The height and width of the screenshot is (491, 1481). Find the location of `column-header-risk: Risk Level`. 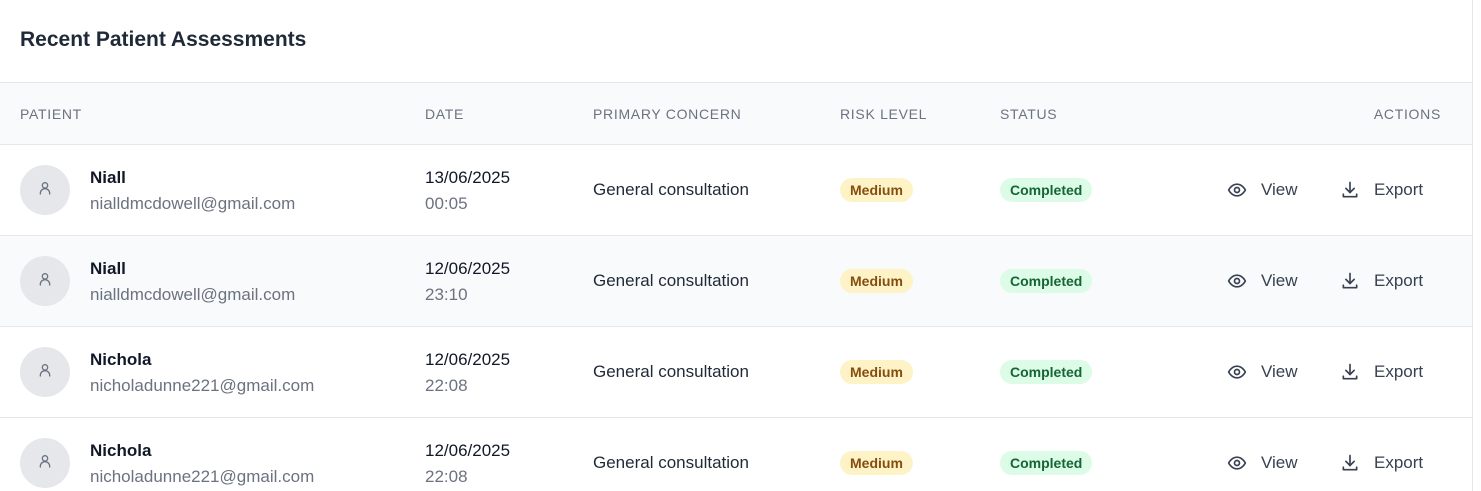

column-header-risk: Risk Level is located at coordinates (884, 113).